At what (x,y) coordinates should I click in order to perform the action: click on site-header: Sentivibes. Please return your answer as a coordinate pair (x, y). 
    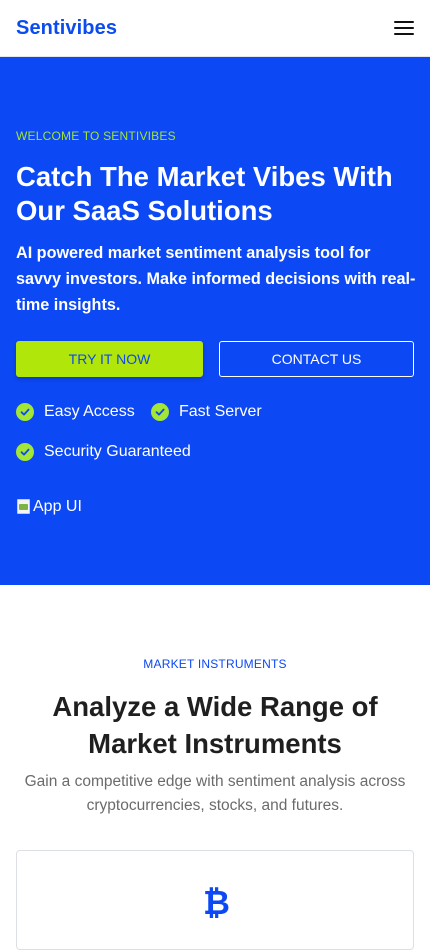
    Looking at the image, I should click on (215, 28).